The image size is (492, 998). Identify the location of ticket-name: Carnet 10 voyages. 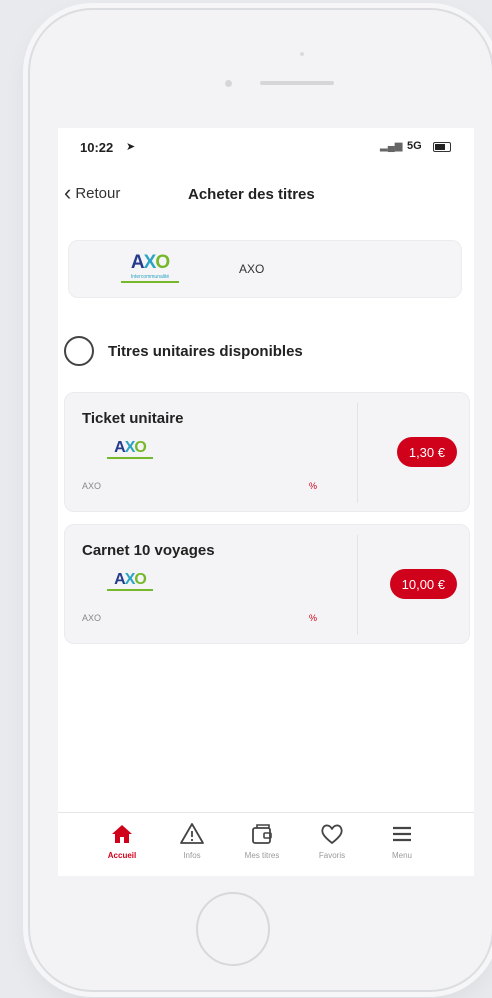
(148, 550).